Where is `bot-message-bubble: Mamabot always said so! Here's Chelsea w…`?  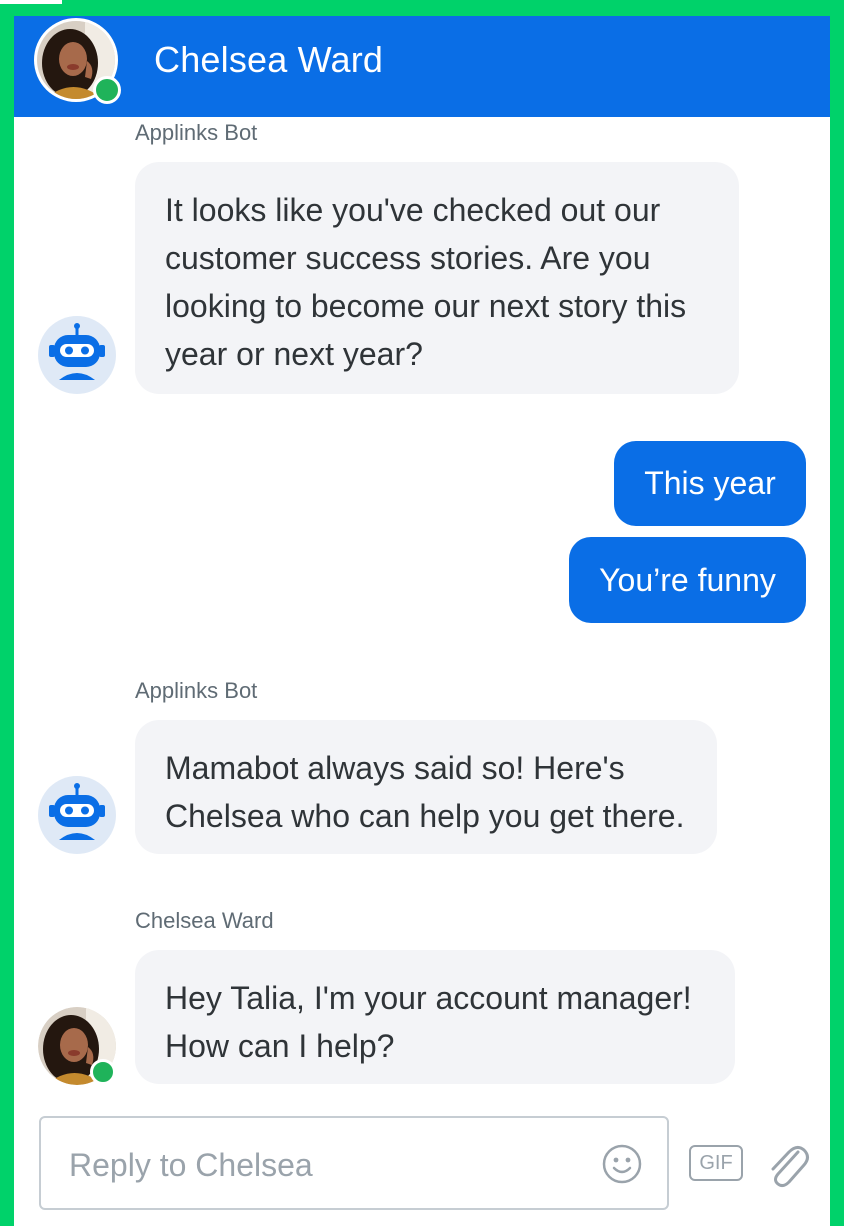
bot-message-bubble: Mamabot always said so! Here's Chelsea w… is located at coordinates (426, 787).